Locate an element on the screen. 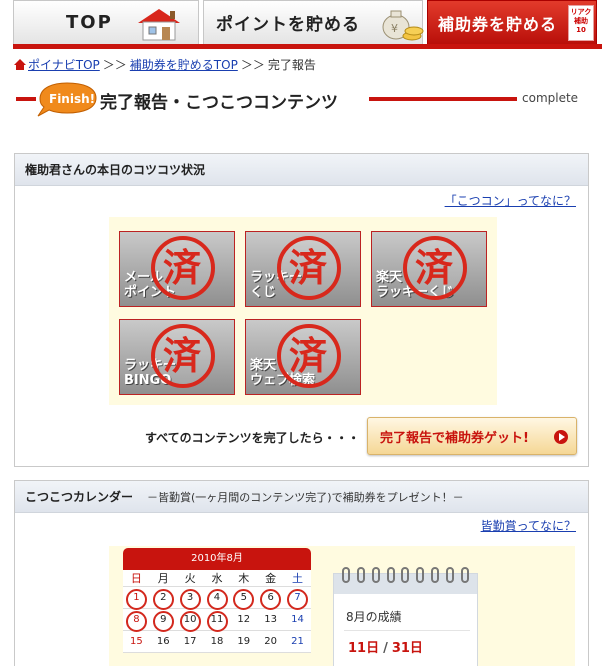  content-tile-lucky-kuji: ラッキー くじ 済 is located at coordinates (303, 269).